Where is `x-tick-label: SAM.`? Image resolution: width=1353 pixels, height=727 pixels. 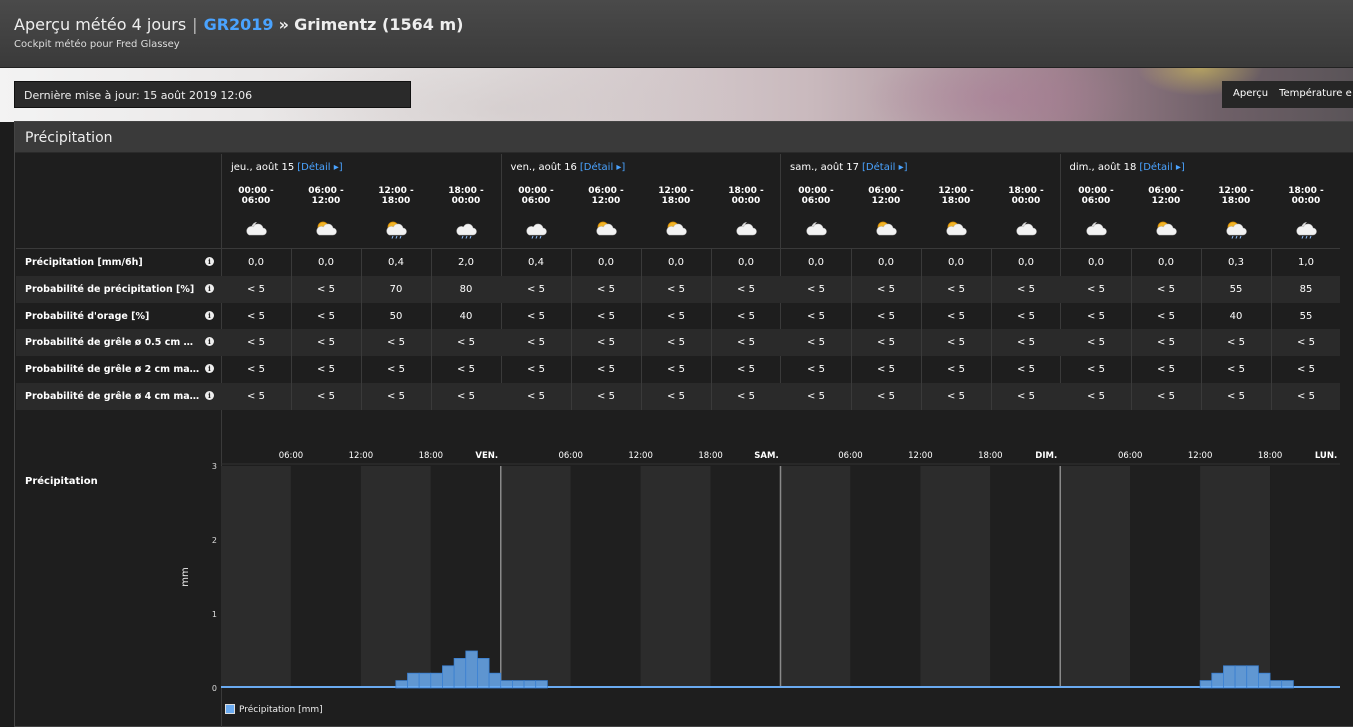 x-tick-label: SAM. is located at coordinates (766, 456).